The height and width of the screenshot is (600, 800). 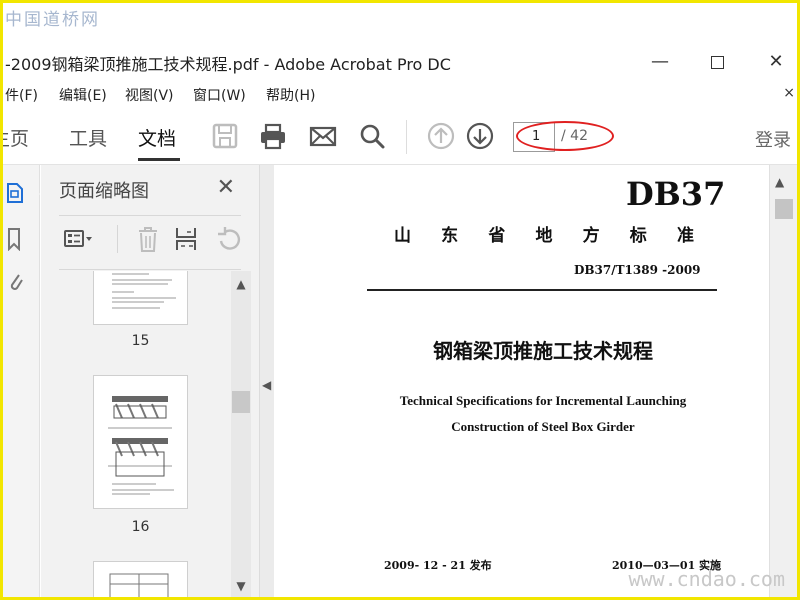 I want to click on std-char: 方, so click(x=591, y=236).